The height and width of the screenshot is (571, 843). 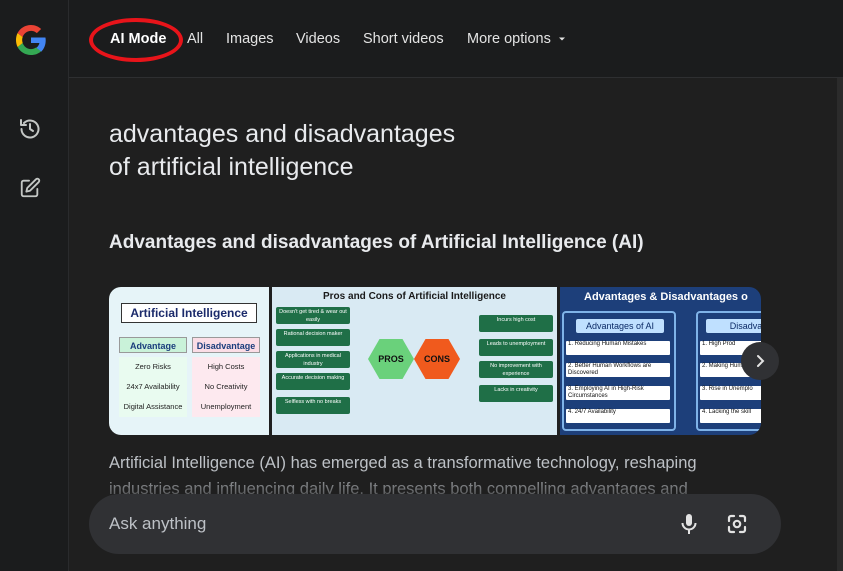 I want to click on history-icon, so click(x=30, y=129).